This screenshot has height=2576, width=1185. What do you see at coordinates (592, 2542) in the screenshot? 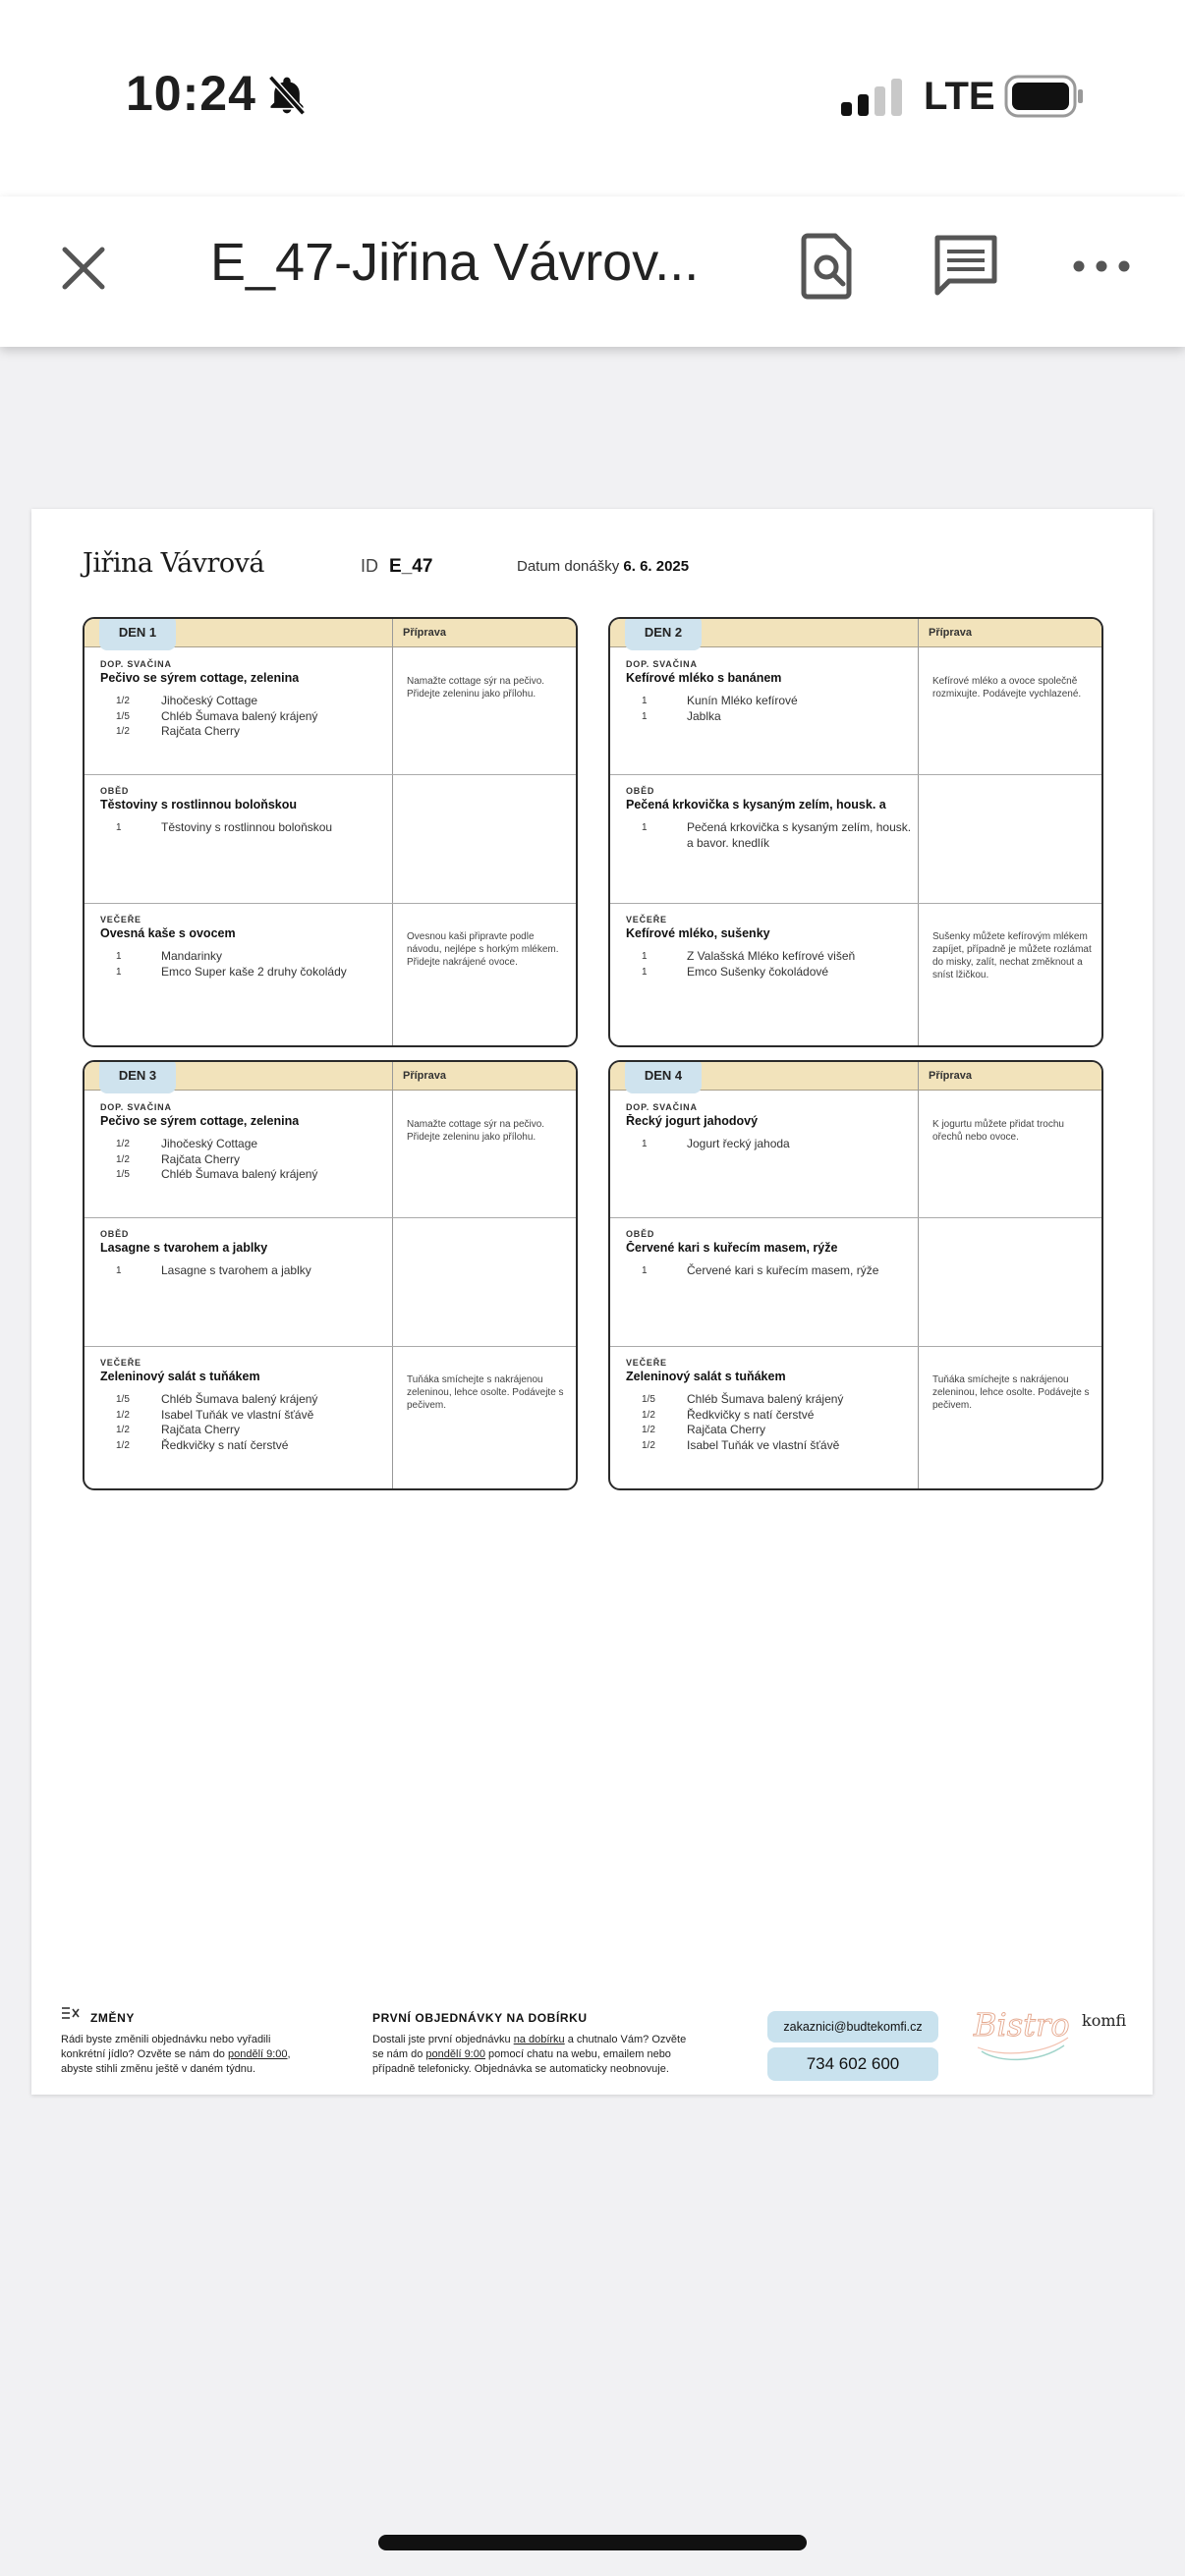
I see `home-indicator` at bounding box center [592, 2542].